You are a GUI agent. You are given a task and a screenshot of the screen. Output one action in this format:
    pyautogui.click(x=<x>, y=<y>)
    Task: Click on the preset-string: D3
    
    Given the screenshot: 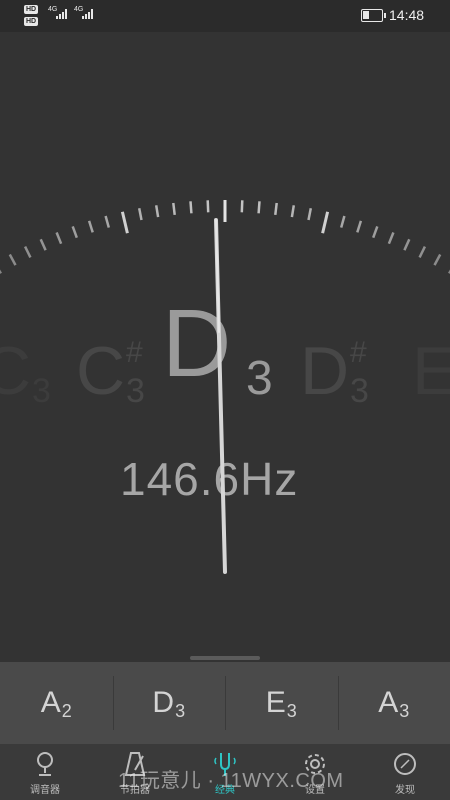 What is the action you would take?
    pyautogui.click(x=169, y=703)
    